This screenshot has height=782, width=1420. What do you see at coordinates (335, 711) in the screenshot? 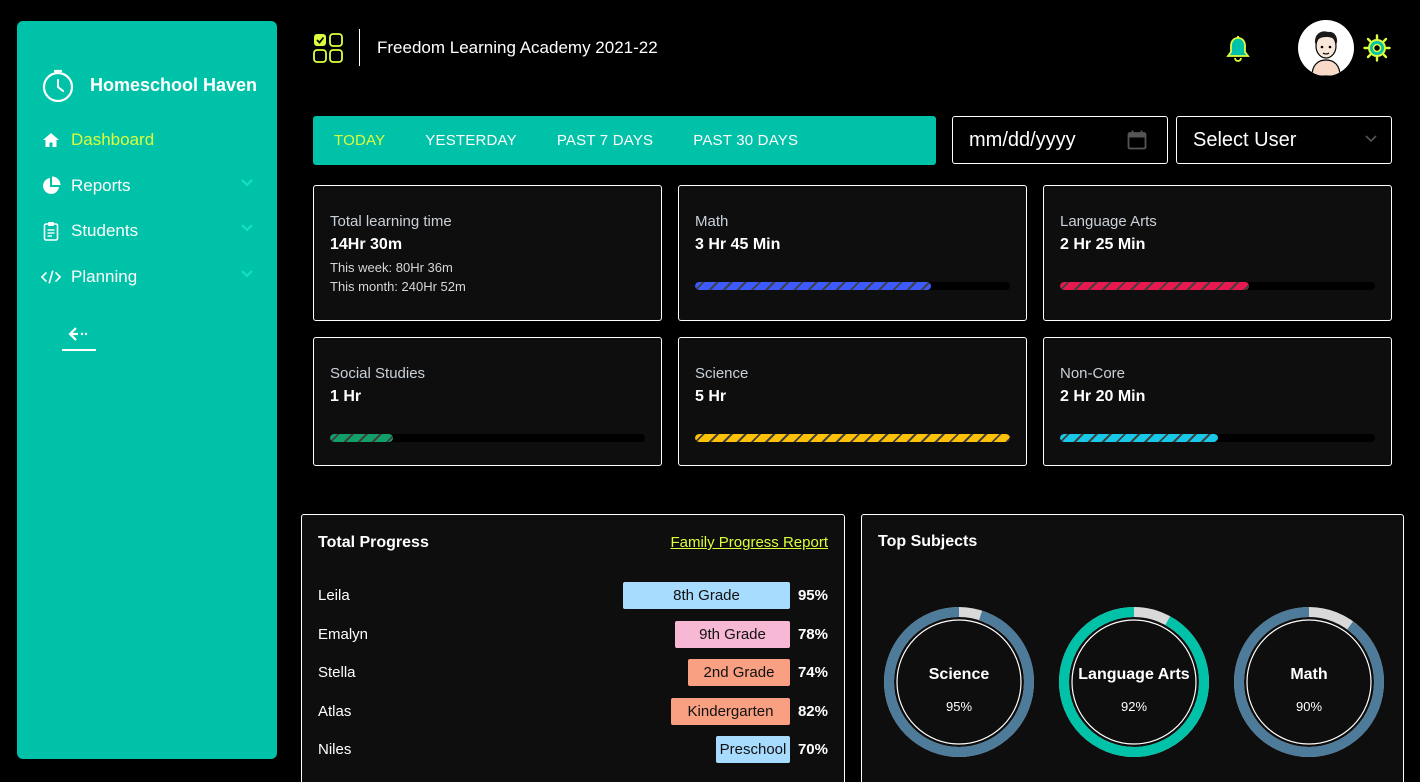
I see `student-name: Atlas` at bounding box center [335, 711].